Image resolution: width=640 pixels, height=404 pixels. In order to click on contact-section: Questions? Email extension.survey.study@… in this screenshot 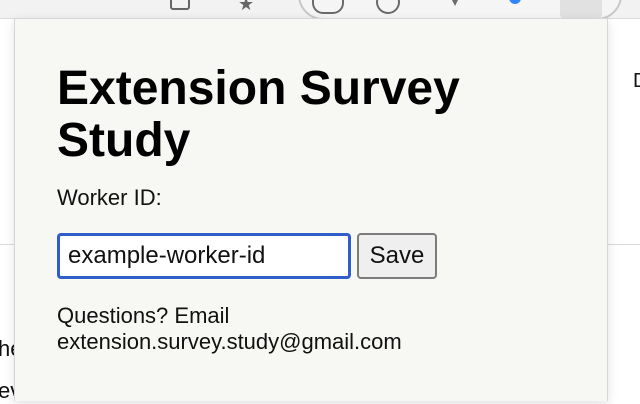, I will do `click(317, 329)`.